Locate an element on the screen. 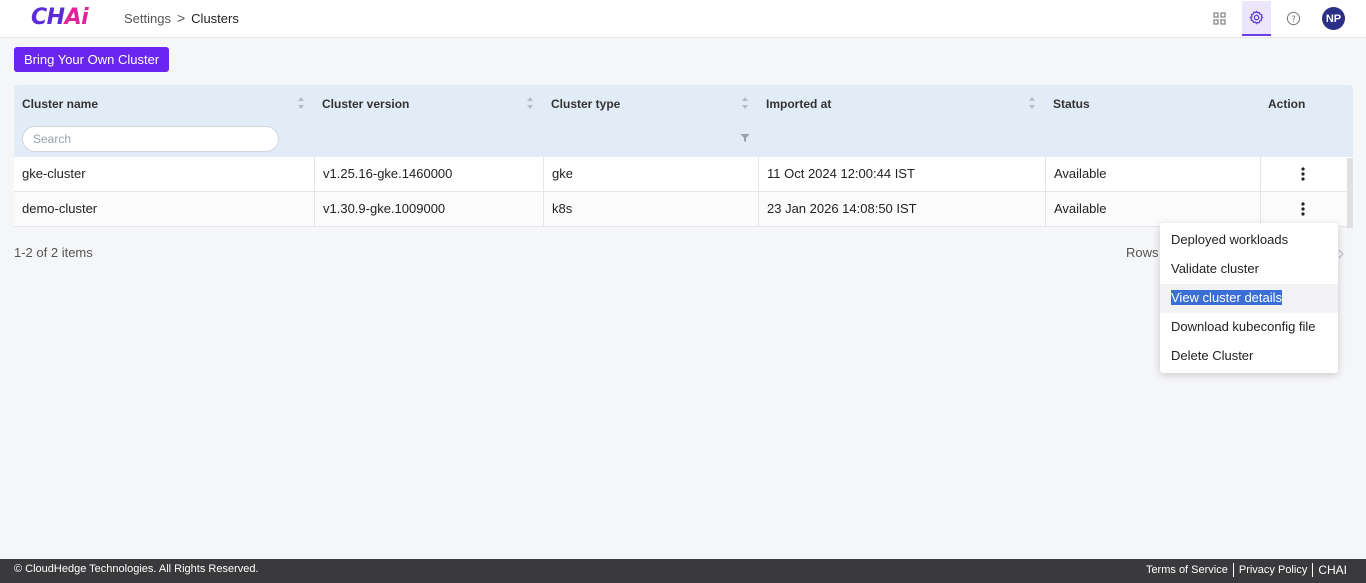 This screenshot has height=583, width=1366. chai-logo: CHAi is located at coordinates (60, 17).